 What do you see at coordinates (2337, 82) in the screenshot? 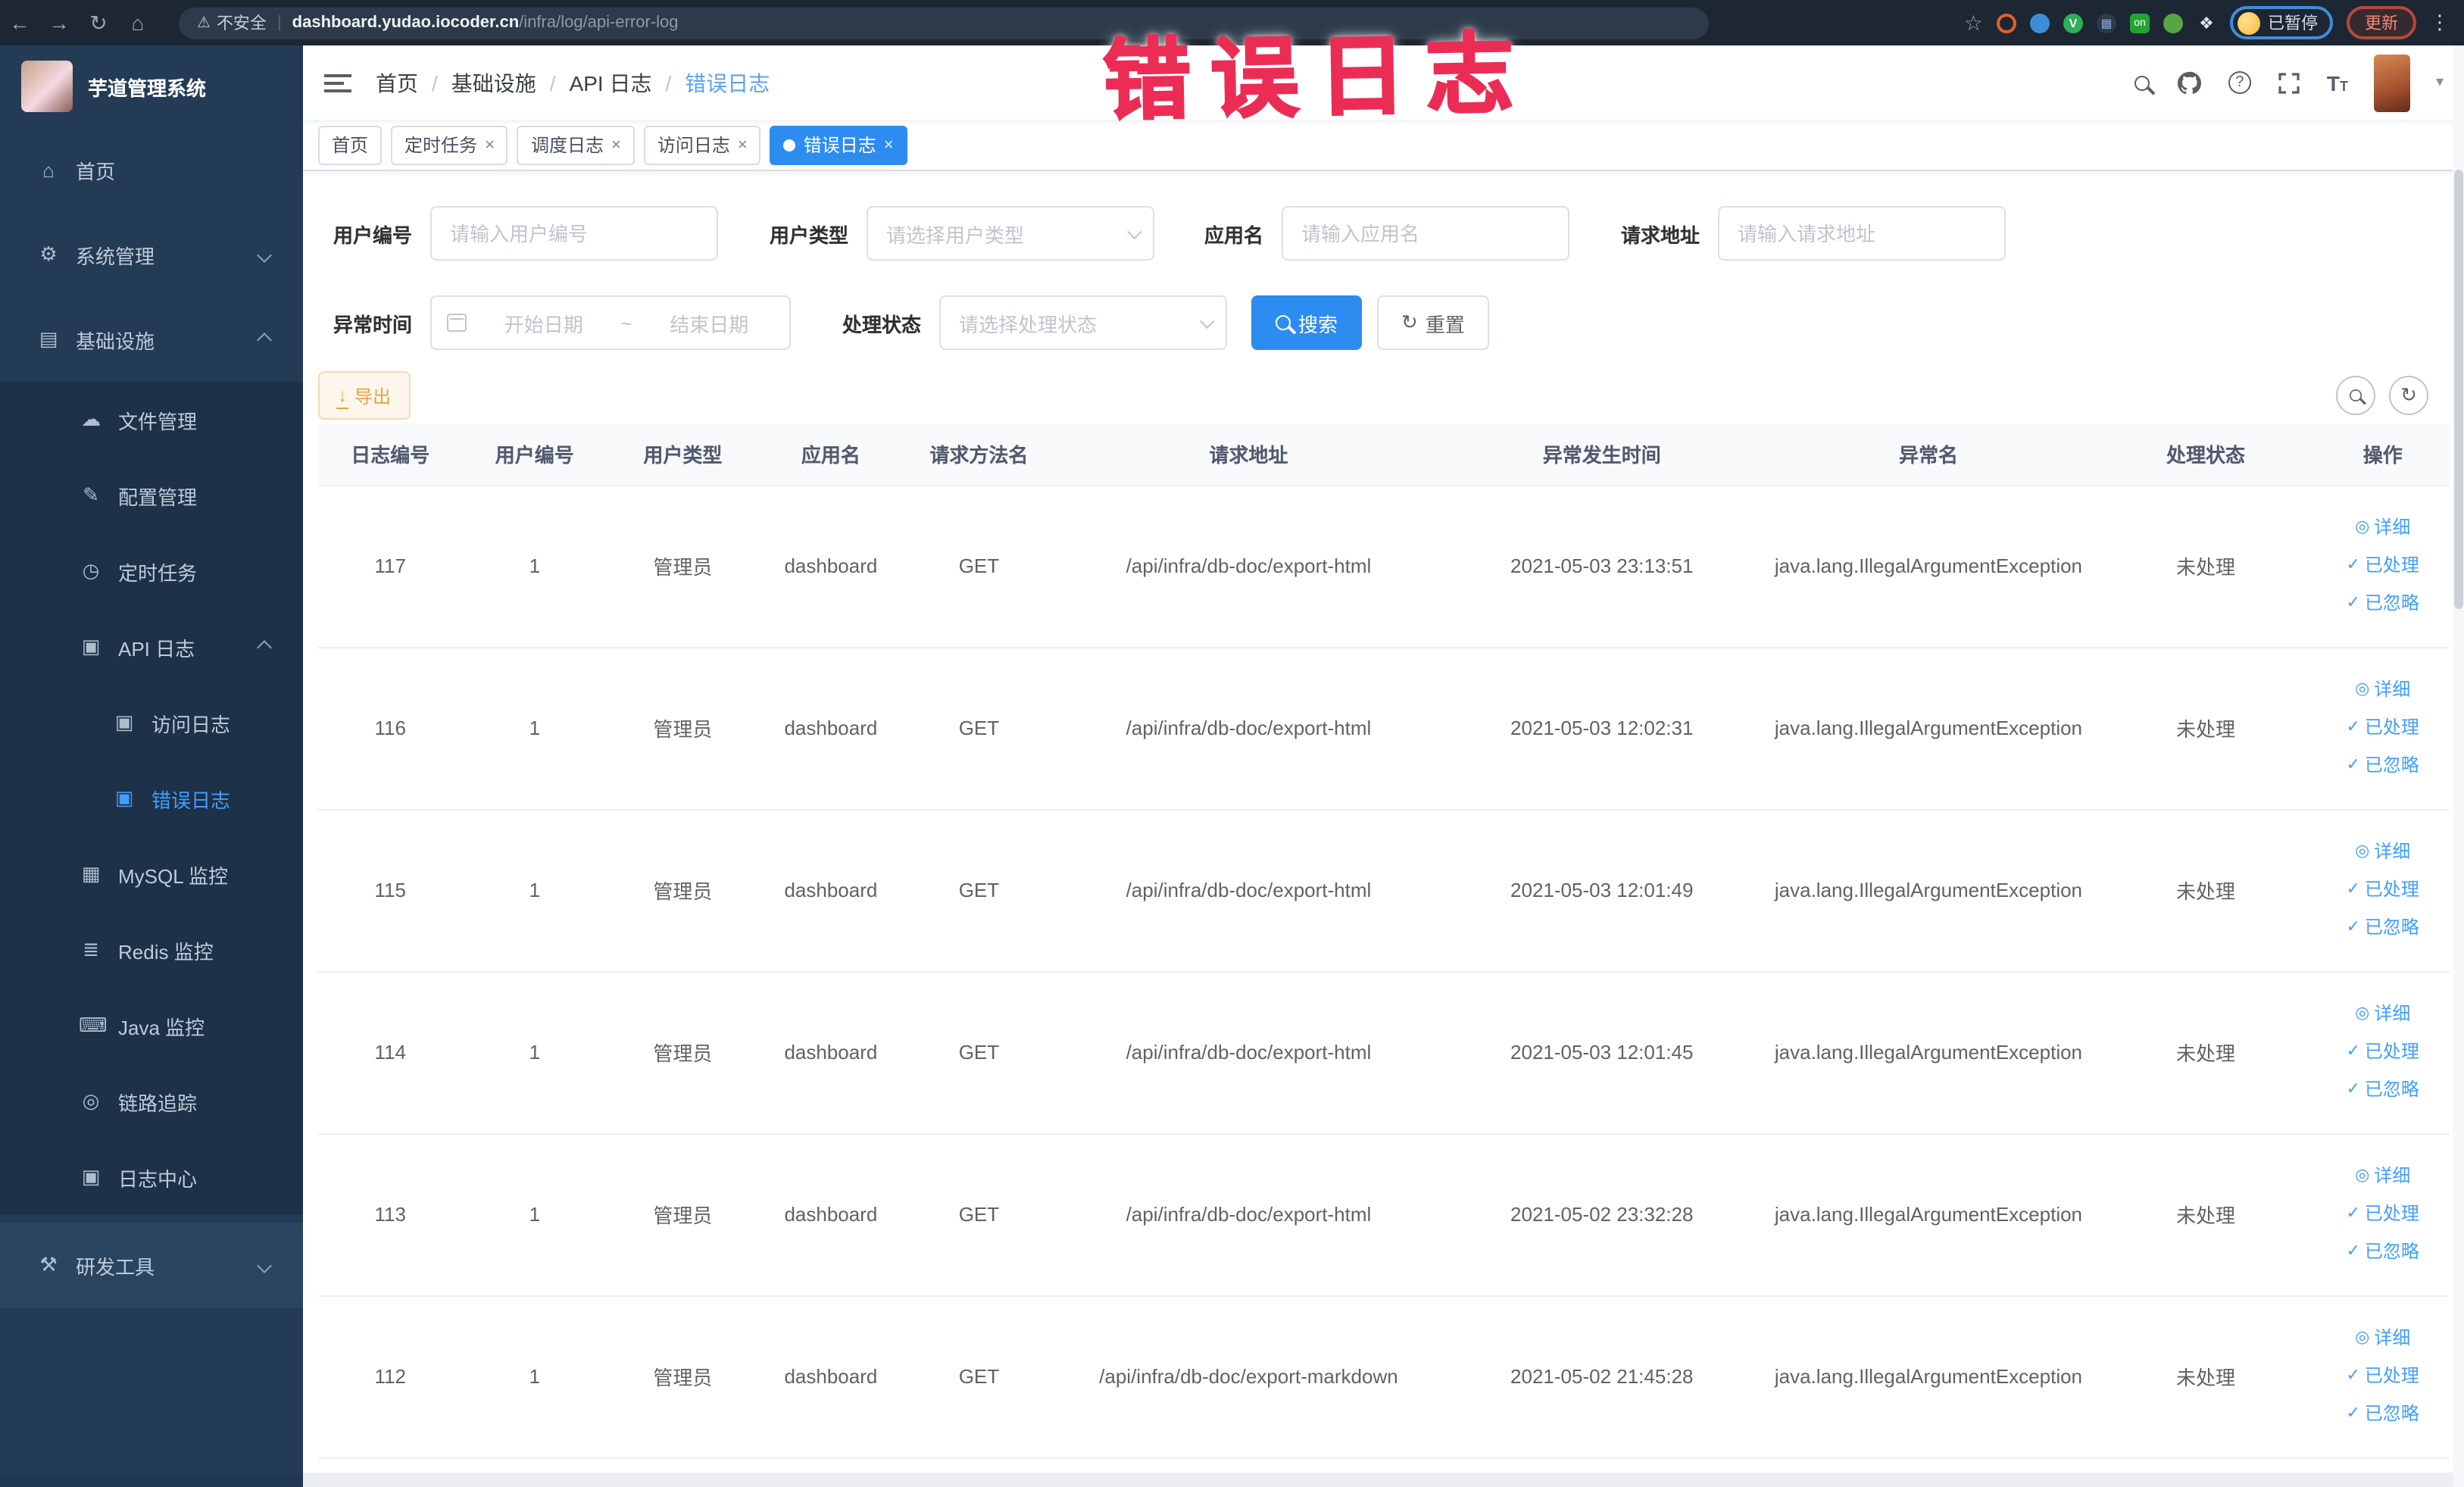
I see `font-size-icon: TT` at bounding box center [2337, 82].